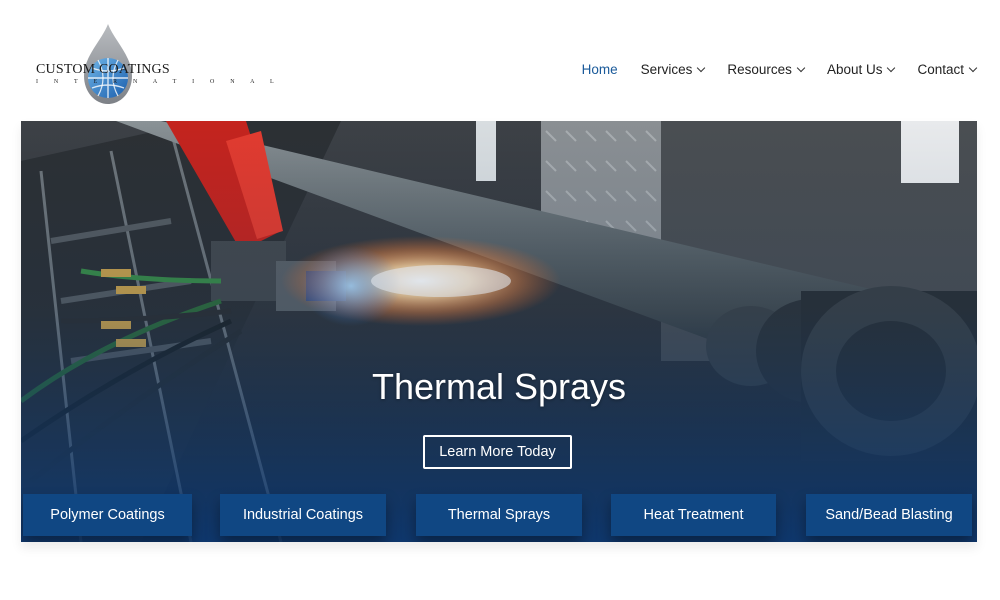 This screenshot has width=1000, height=600. Describe the element at coordinates (759, 69) in the screenshot. I see `nav-item-label: Resources` at that location.